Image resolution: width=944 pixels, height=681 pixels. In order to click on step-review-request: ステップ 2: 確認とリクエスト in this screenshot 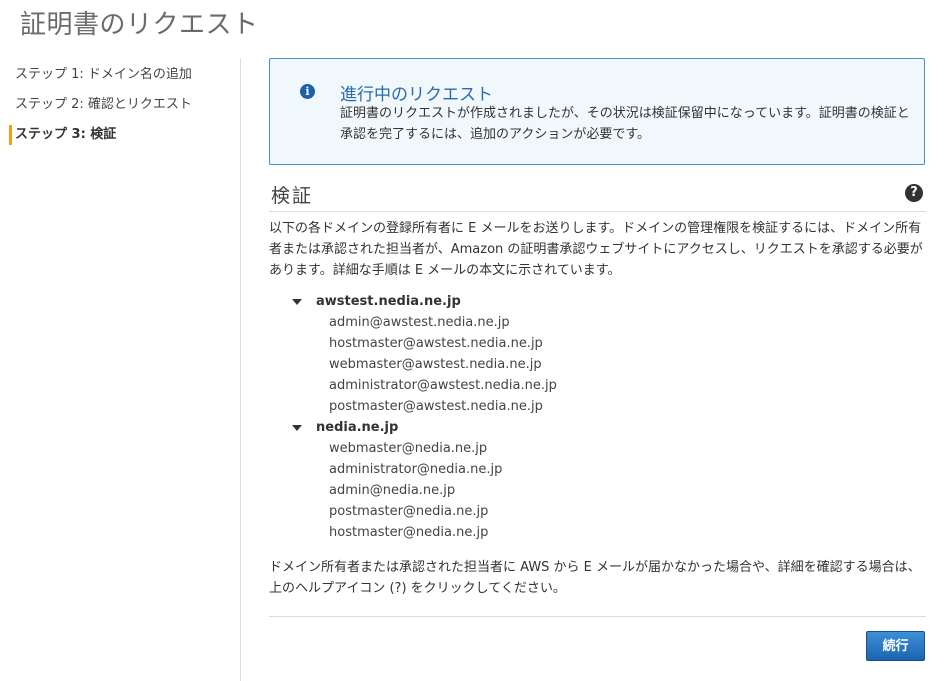, I will do `click(120, 105)`.